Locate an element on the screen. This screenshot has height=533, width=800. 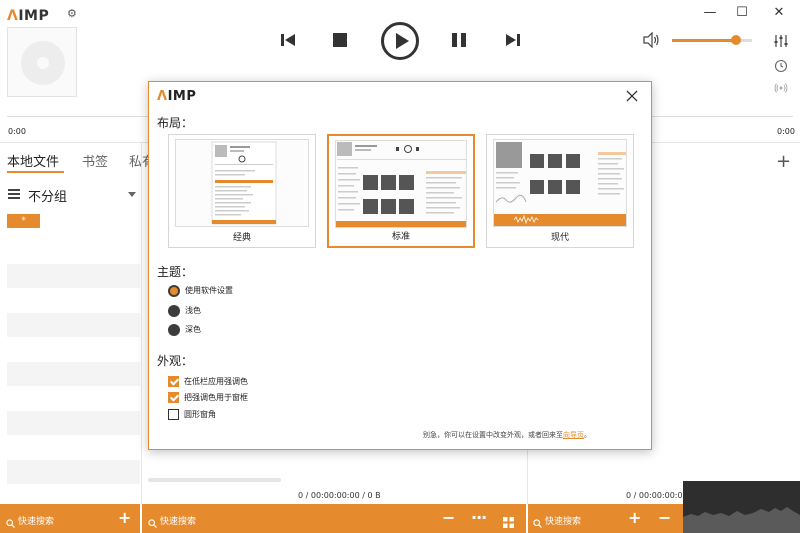
playlist-quick-search: 快速搜索 is located at coordinates (178, 520).